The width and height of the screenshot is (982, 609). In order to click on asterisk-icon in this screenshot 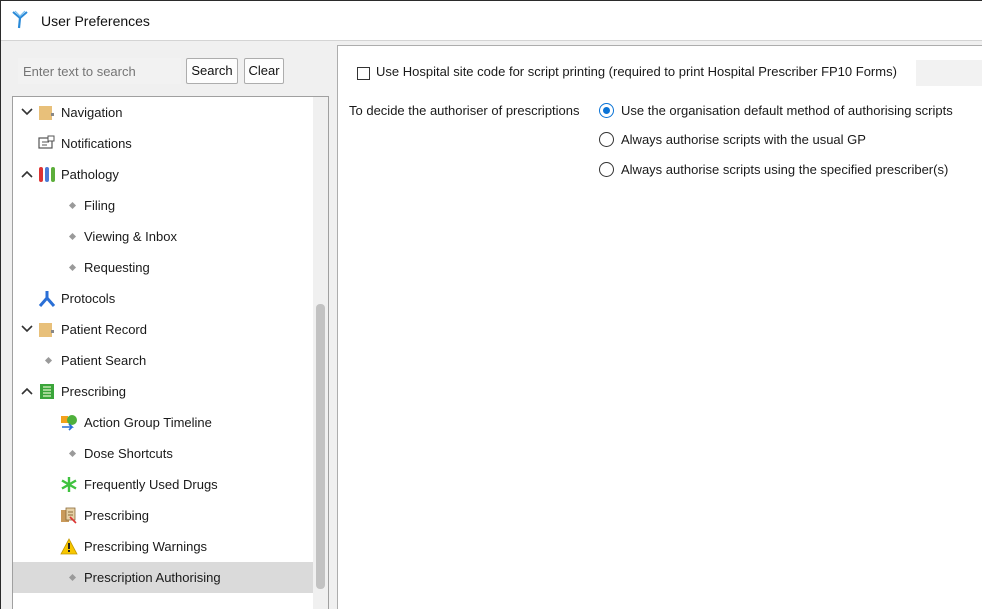, I will do `click(69, 484)`.